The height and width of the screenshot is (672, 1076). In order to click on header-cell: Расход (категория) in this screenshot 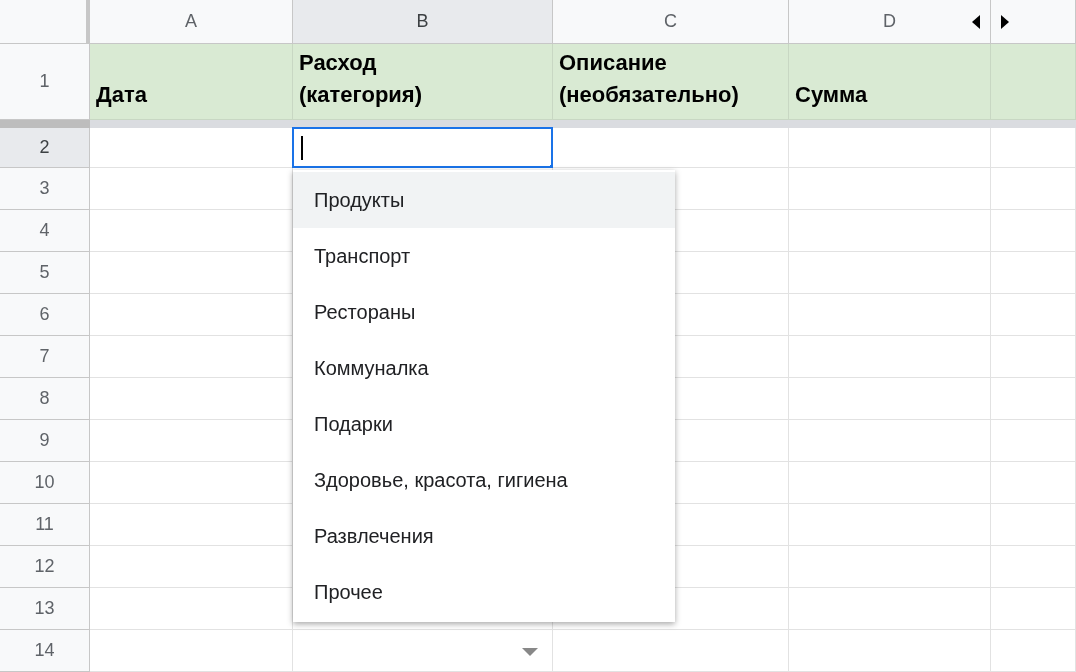, I will do `click(423, 82)`.